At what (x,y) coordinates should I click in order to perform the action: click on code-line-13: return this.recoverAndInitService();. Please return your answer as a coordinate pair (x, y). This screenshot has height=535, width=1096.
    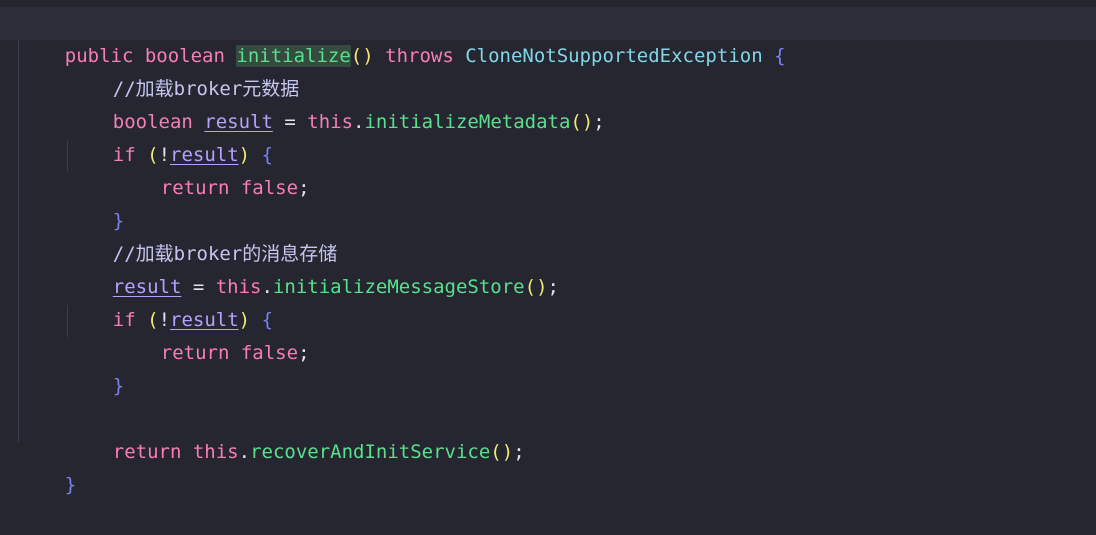
    Looking at the image, I should click on (548, 433).